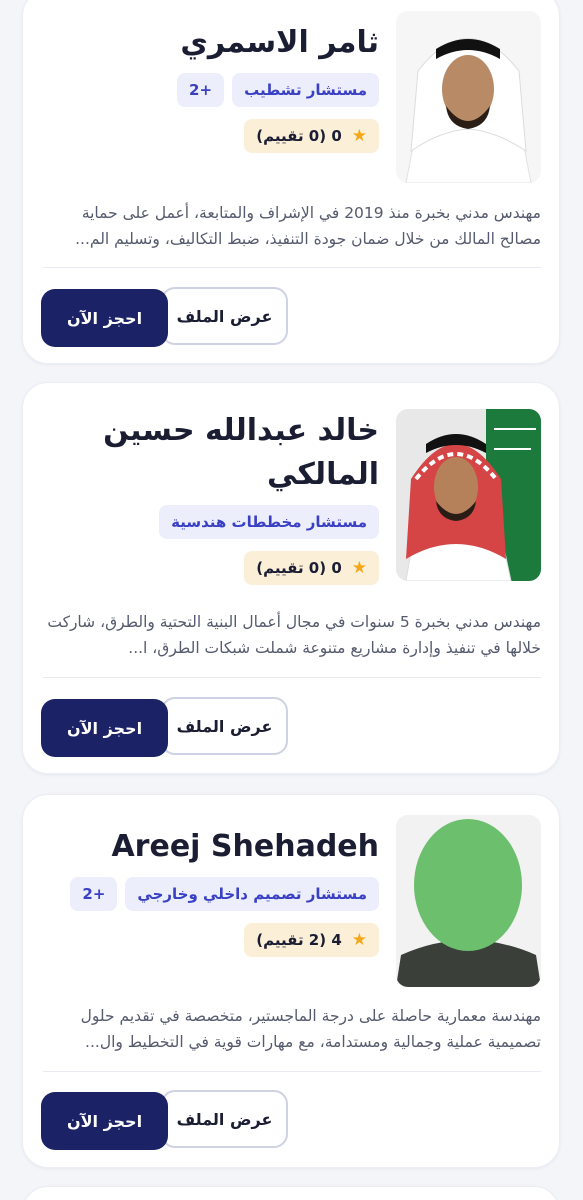 This screenshot has width=583, height=1200. Describe the element at coordinates (305, 90) in the screenshot. I see `specialty-tag: مستشار تشطيب` at that location.